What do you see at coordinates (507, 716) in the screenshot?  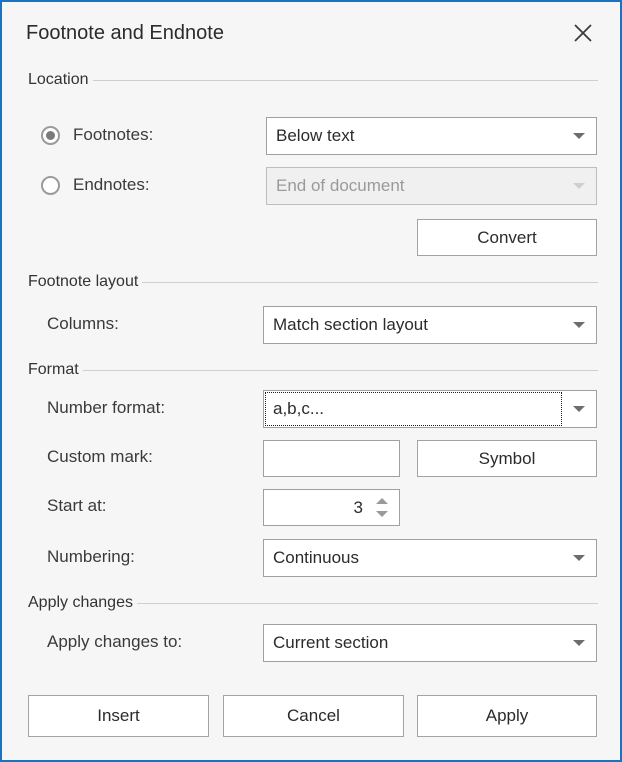 I see `apply-button: Apply` at bounding box center [507, 716].